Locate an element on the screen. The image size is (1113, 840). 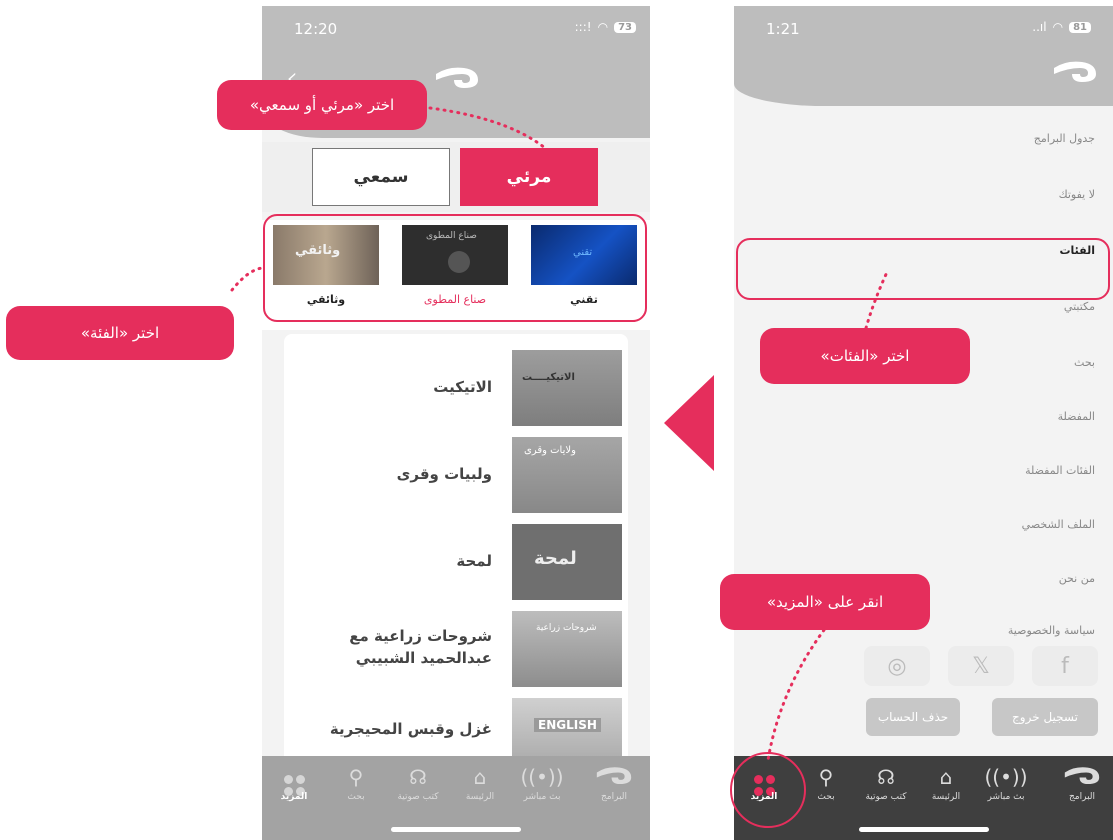
more-tab-highlight is located at coordinates (768, 790).